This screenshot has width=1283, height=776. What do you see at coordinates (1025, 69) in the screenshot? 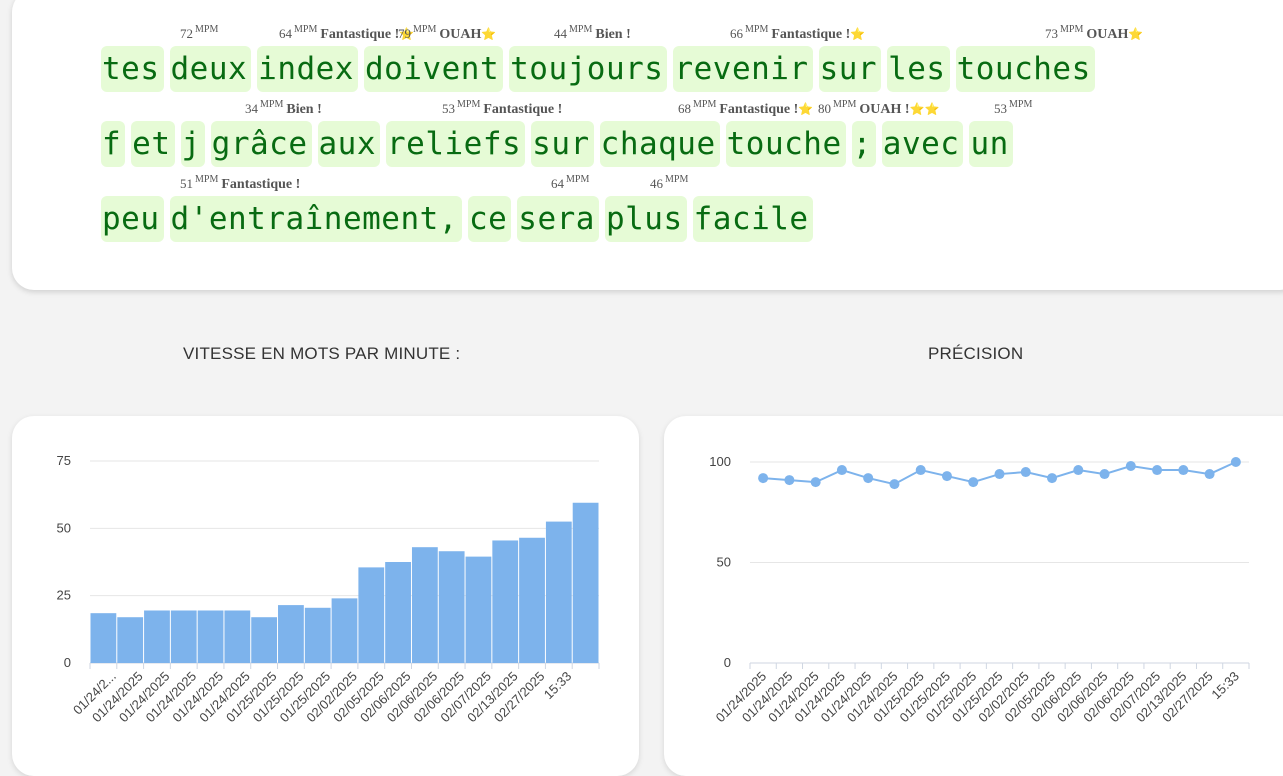
I see `typed-word: touches` at bounding box center [1025, 69].